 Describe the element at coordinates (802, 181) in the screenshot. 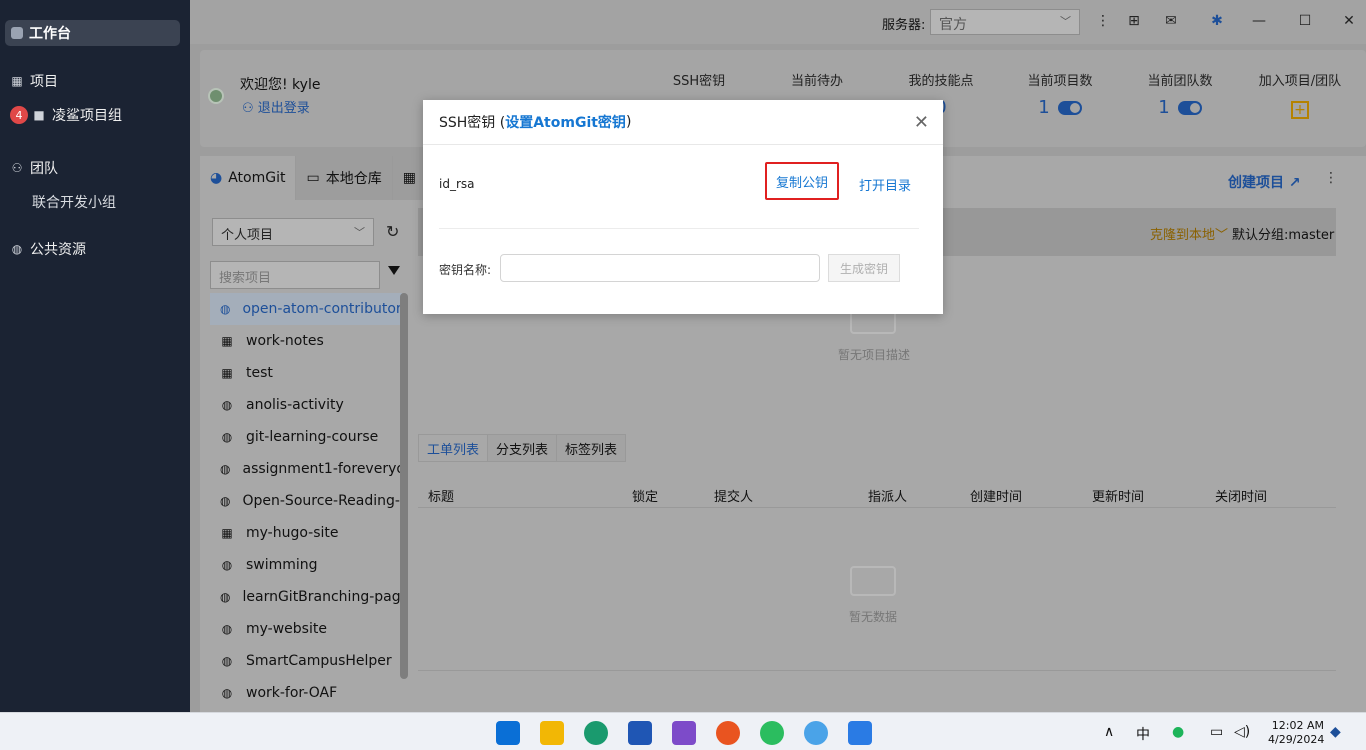

I see `copy-public-key-button: 复制公钥` at that location.